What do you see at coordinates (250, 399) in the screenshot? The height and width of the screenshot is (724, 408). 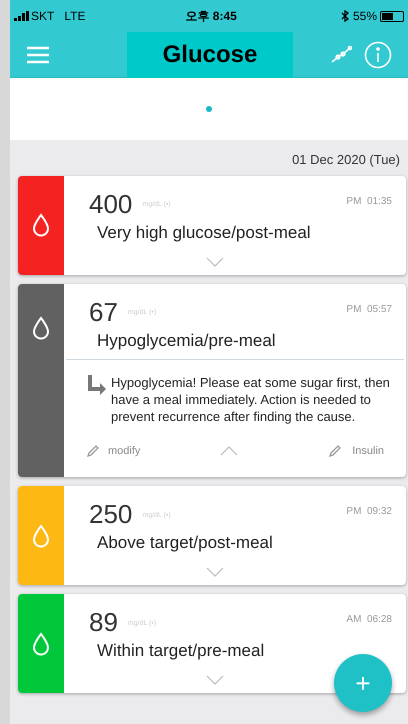 I see `advice-text: Hypoglycemia! Please eat some sugar first, then have a meal immediately. Action is needed to prevent recurrence after finding the cause.` at bounding box center [250, 399].